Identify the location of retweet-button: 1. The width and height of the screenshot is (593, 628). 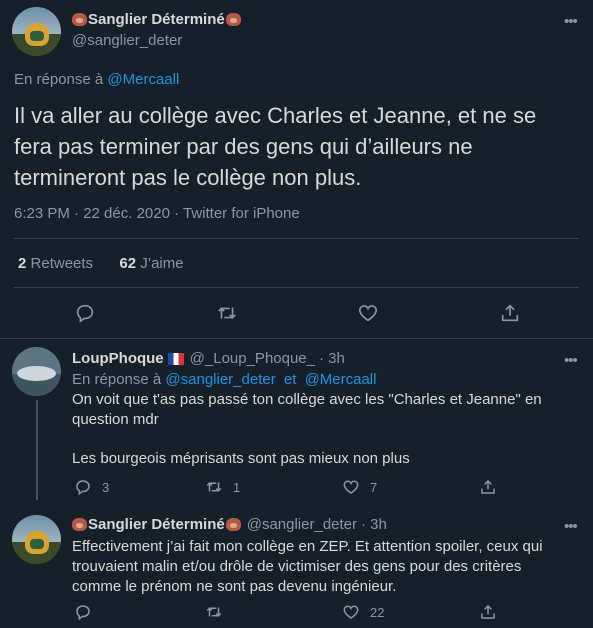
(222, 487).